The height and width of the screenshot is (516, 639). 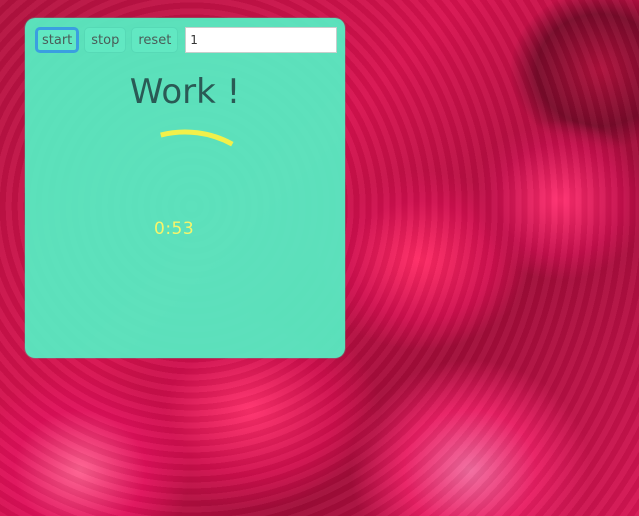 I want to click on progress-ring, so click(x=197, y=138).